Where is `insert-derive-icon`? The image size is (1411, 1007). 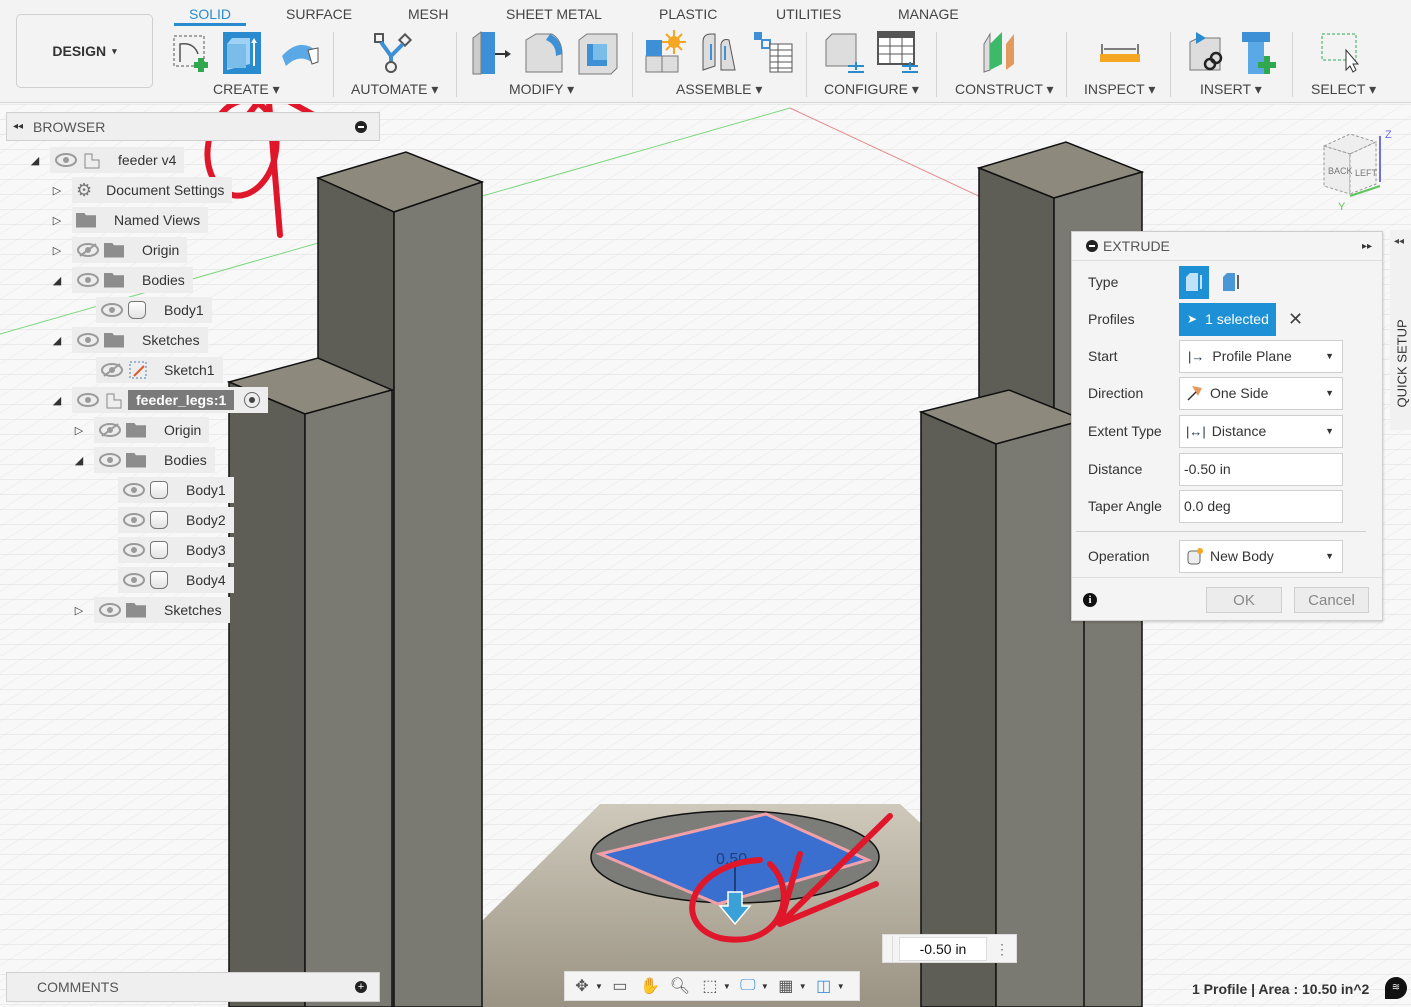
insert-derive-icon is located at coordinates (1206, 53).